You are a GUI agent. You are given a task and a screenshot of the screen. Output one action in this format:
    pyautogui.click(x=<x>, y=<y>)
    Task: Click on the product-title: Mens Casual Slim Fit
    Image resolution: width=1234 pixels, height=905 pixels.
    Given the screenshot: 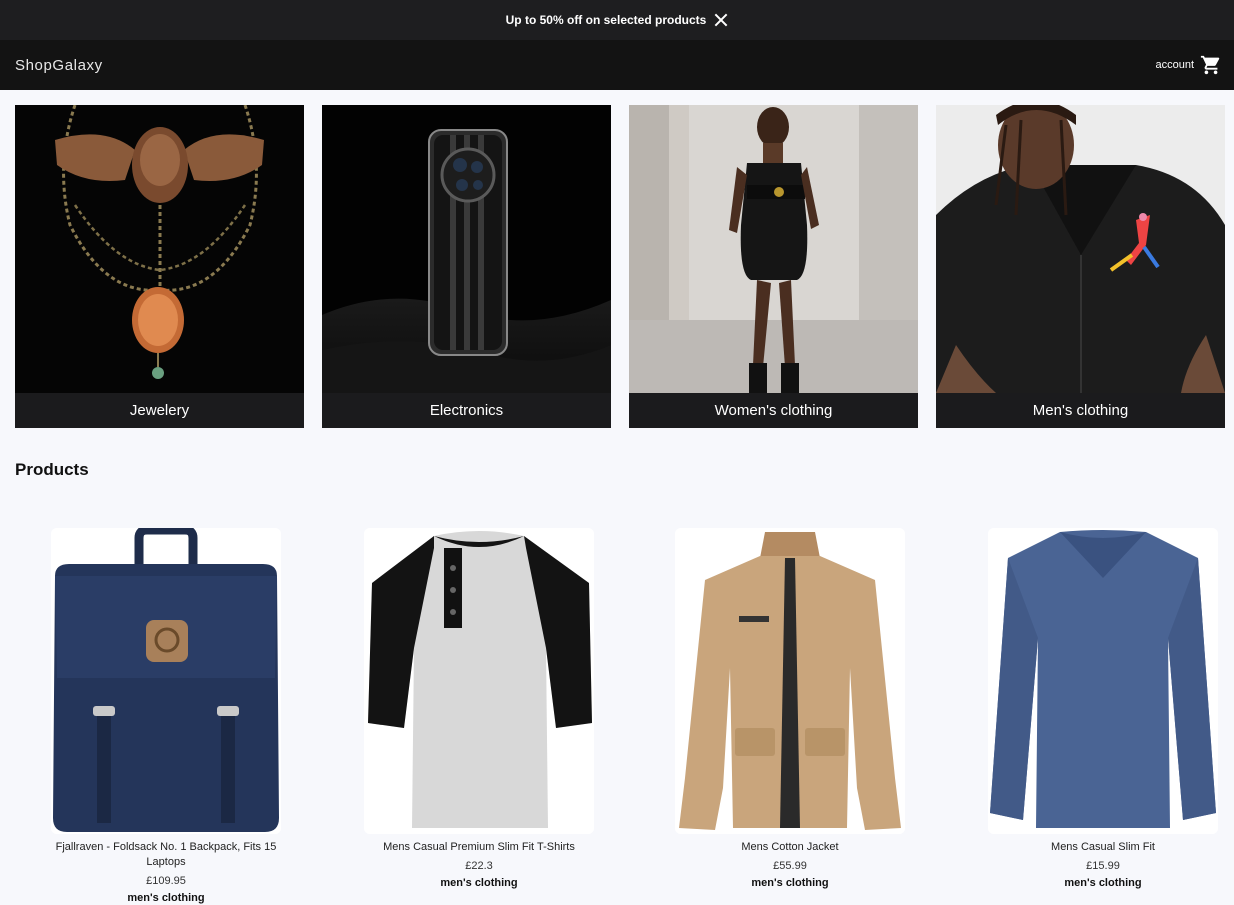 What is the action you would take?
    pyautogui.click(x=1103, y=847)
    